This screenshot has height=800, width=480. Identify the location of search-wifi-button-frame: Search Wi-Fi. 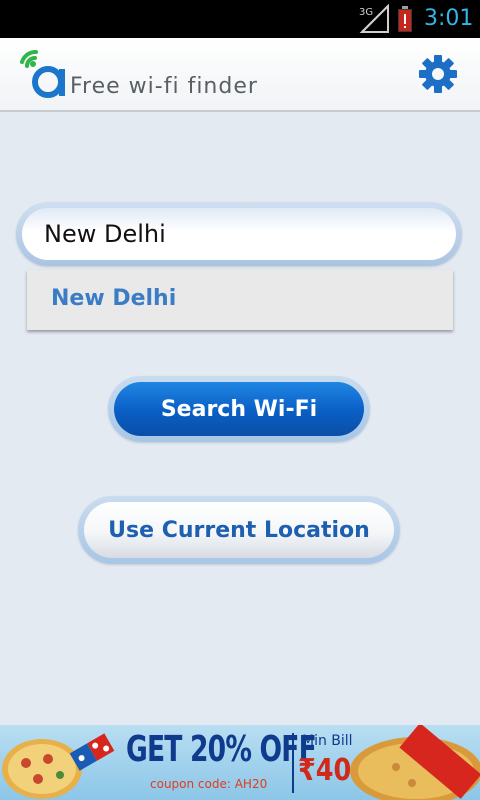
(239, 409).